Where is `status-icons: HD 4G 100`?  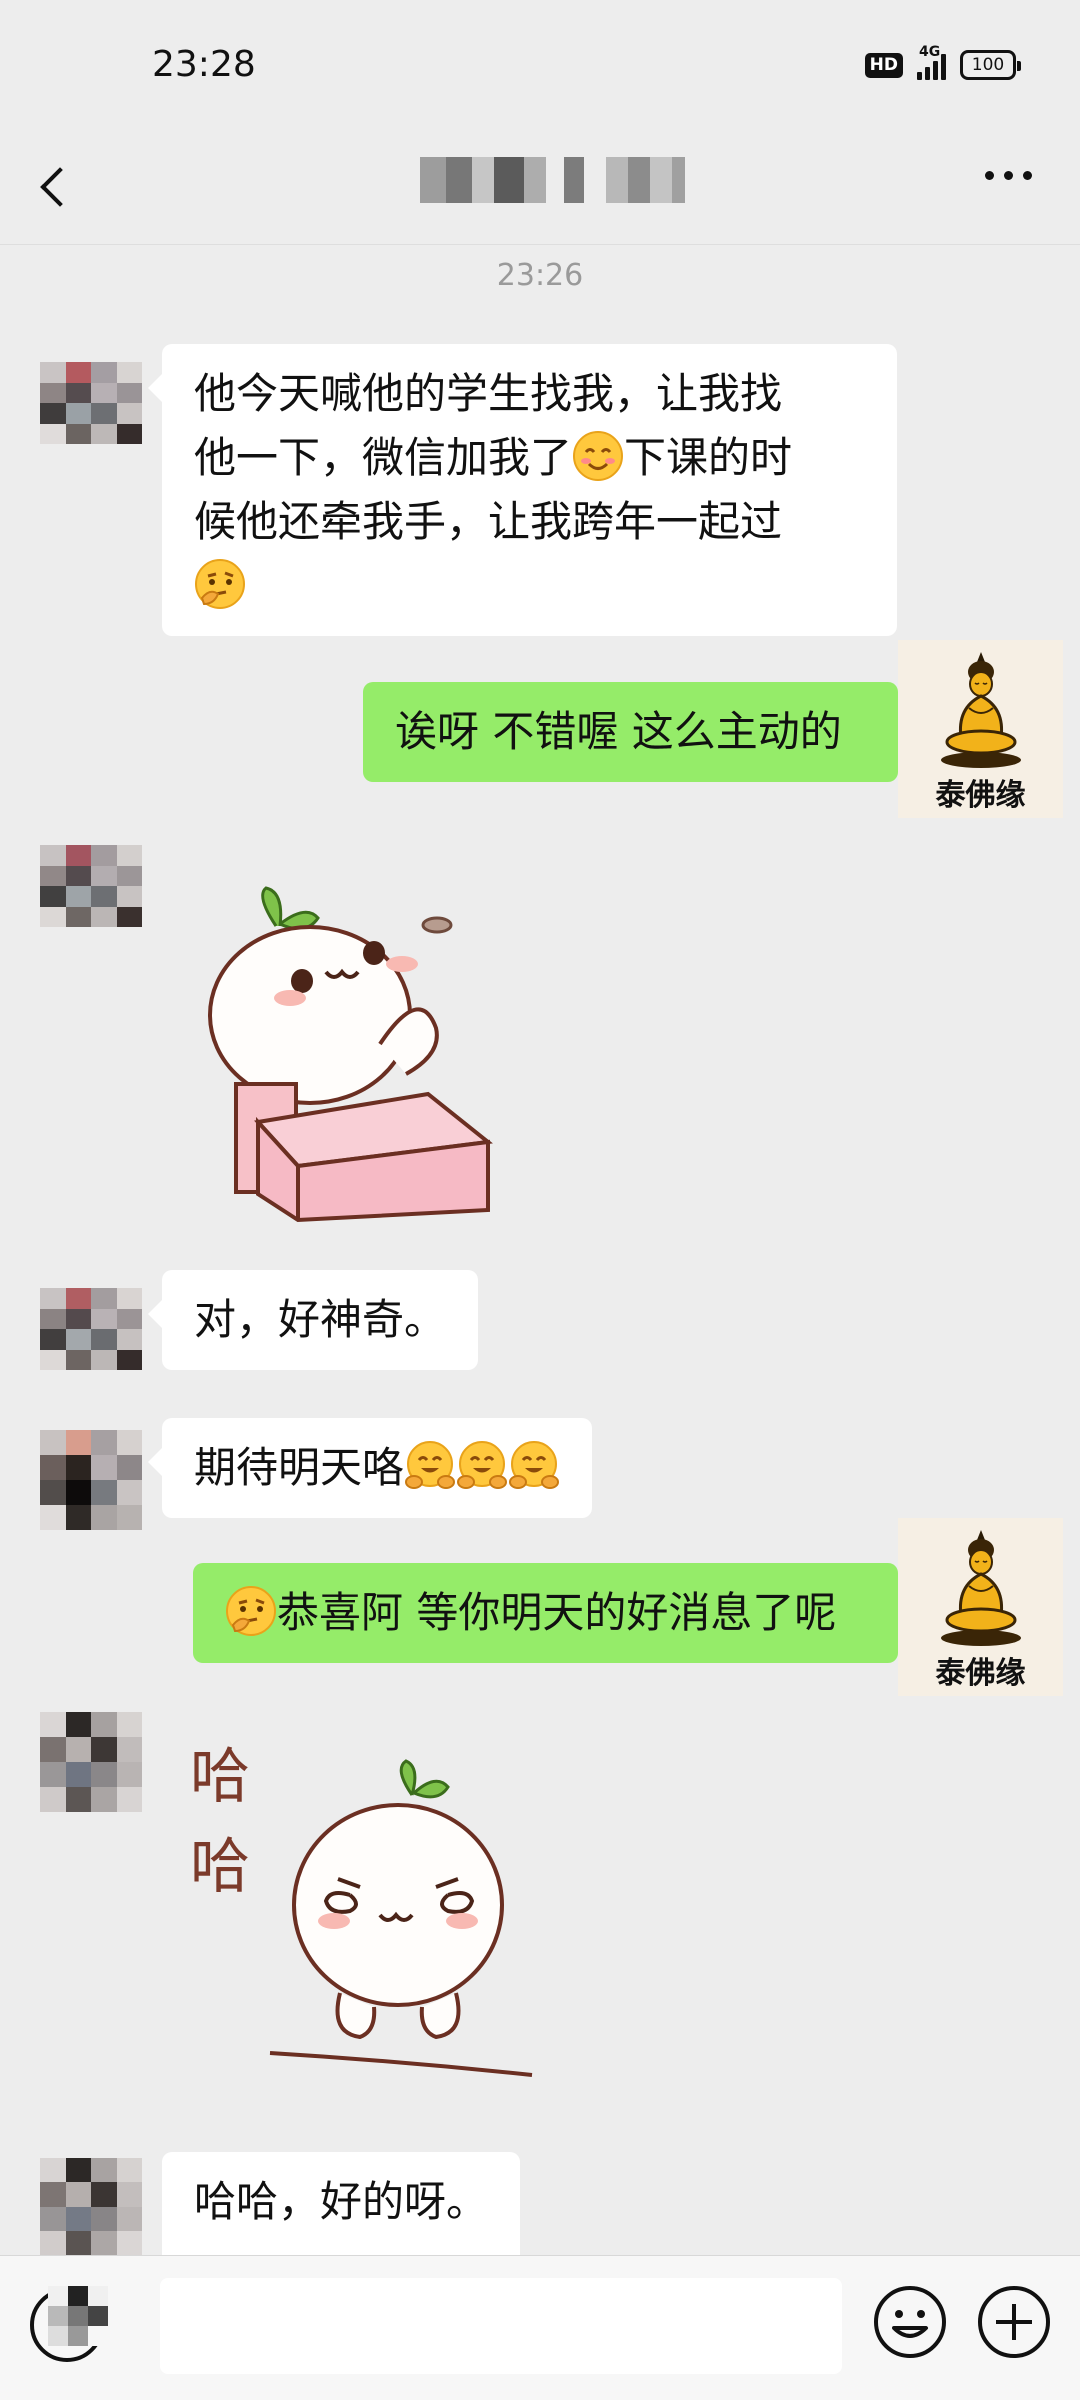 status-icons: HD 4G 100 is located at coordinates (942, 62).